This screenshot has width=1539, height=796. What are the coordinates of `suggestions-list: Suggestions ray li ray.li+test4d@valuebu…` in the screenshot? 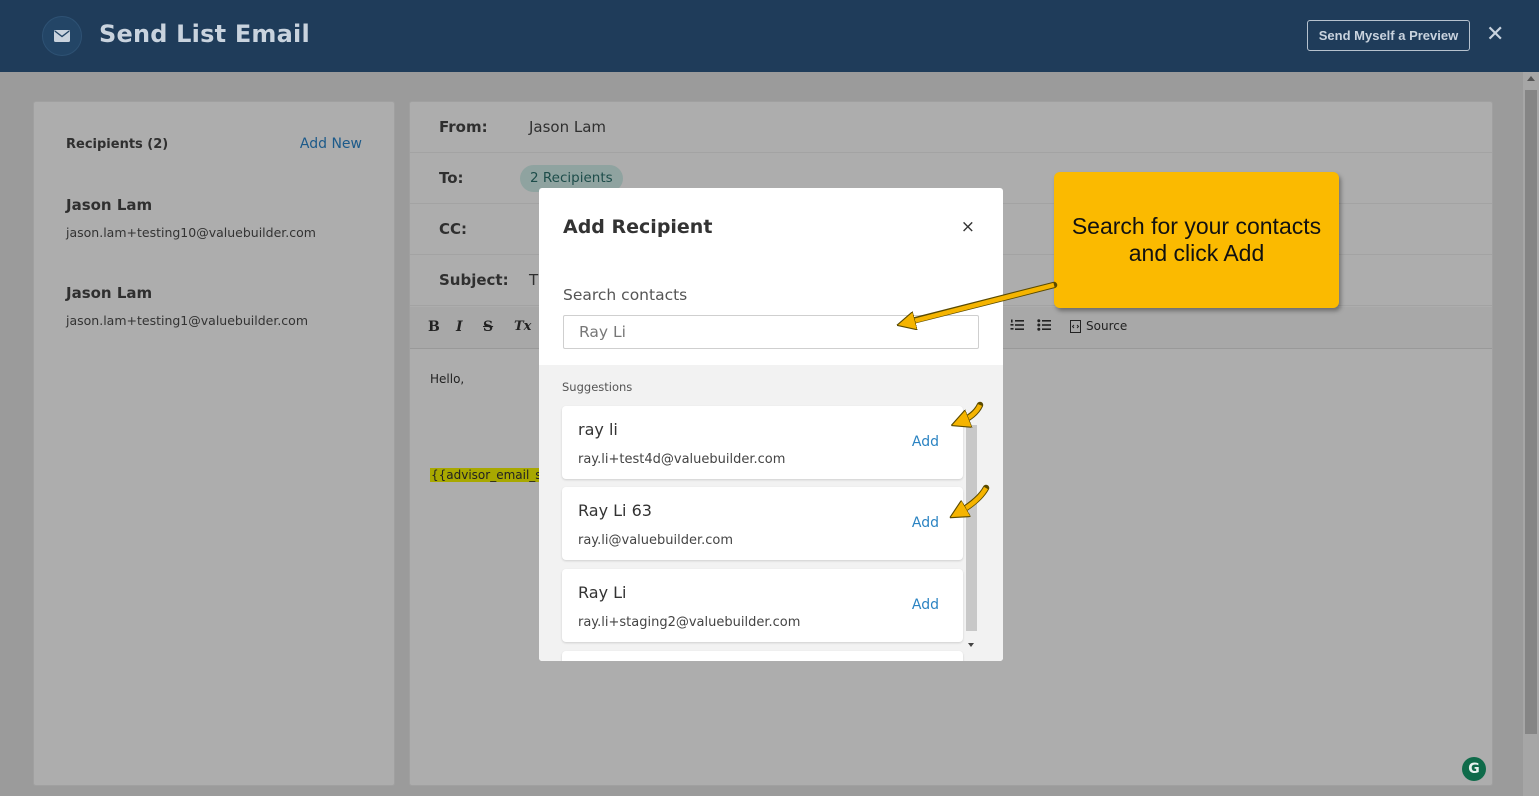 It's located at (771, 513).